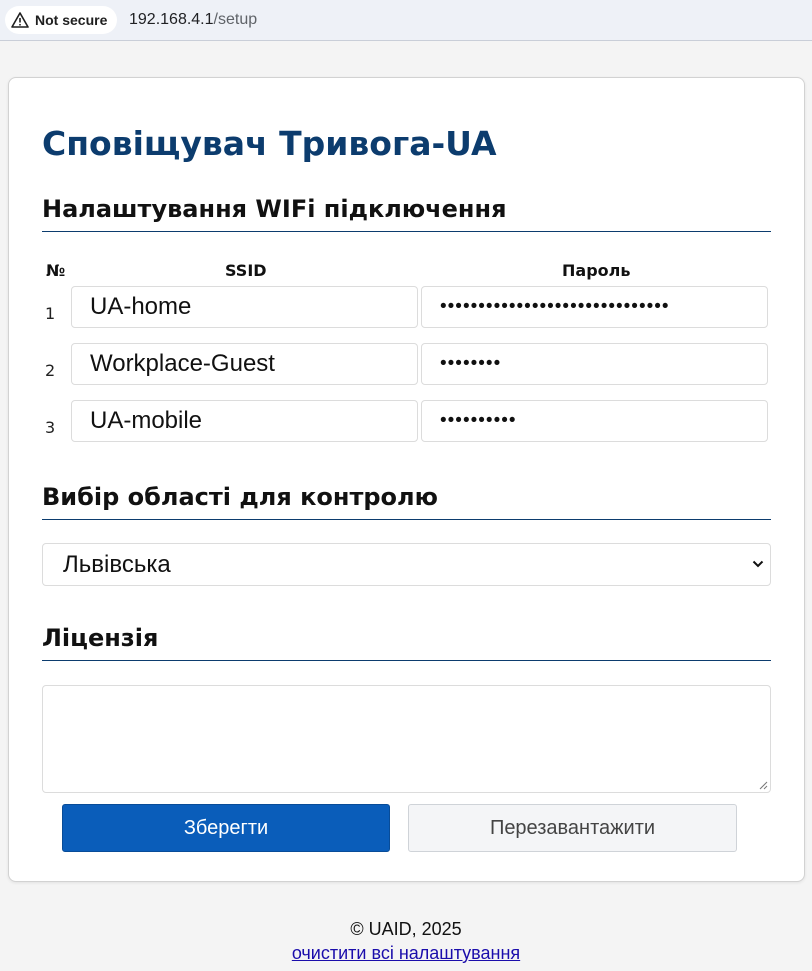  What do you see at coordinates (572, 828) in the screenshot?
I see `reboot-button: Перезавантажити` at bounding box center [572, 828].